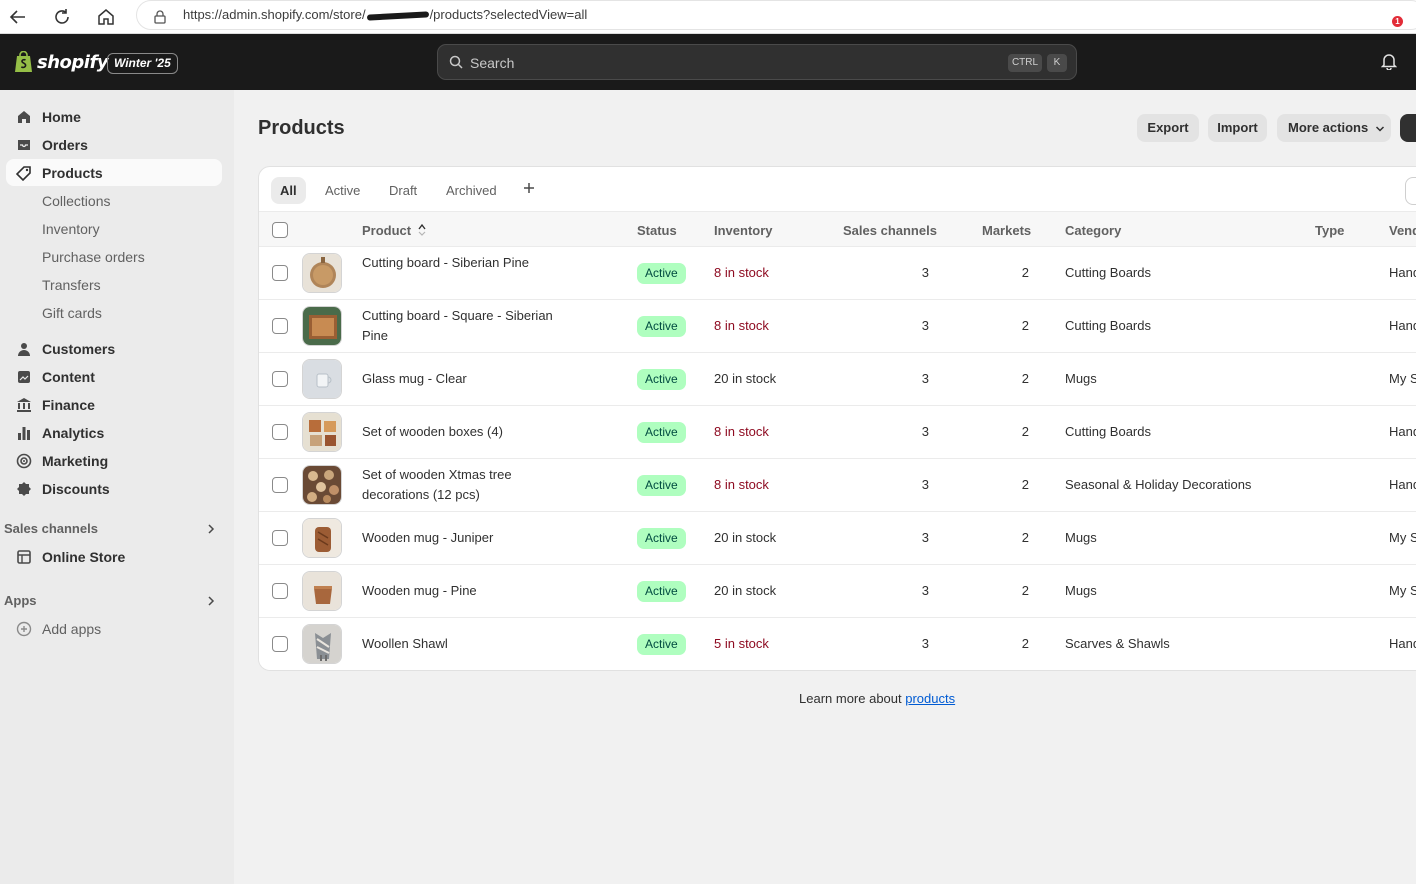  I want to click on sidebar-item-online-store: Online Store, so click(114, 556).